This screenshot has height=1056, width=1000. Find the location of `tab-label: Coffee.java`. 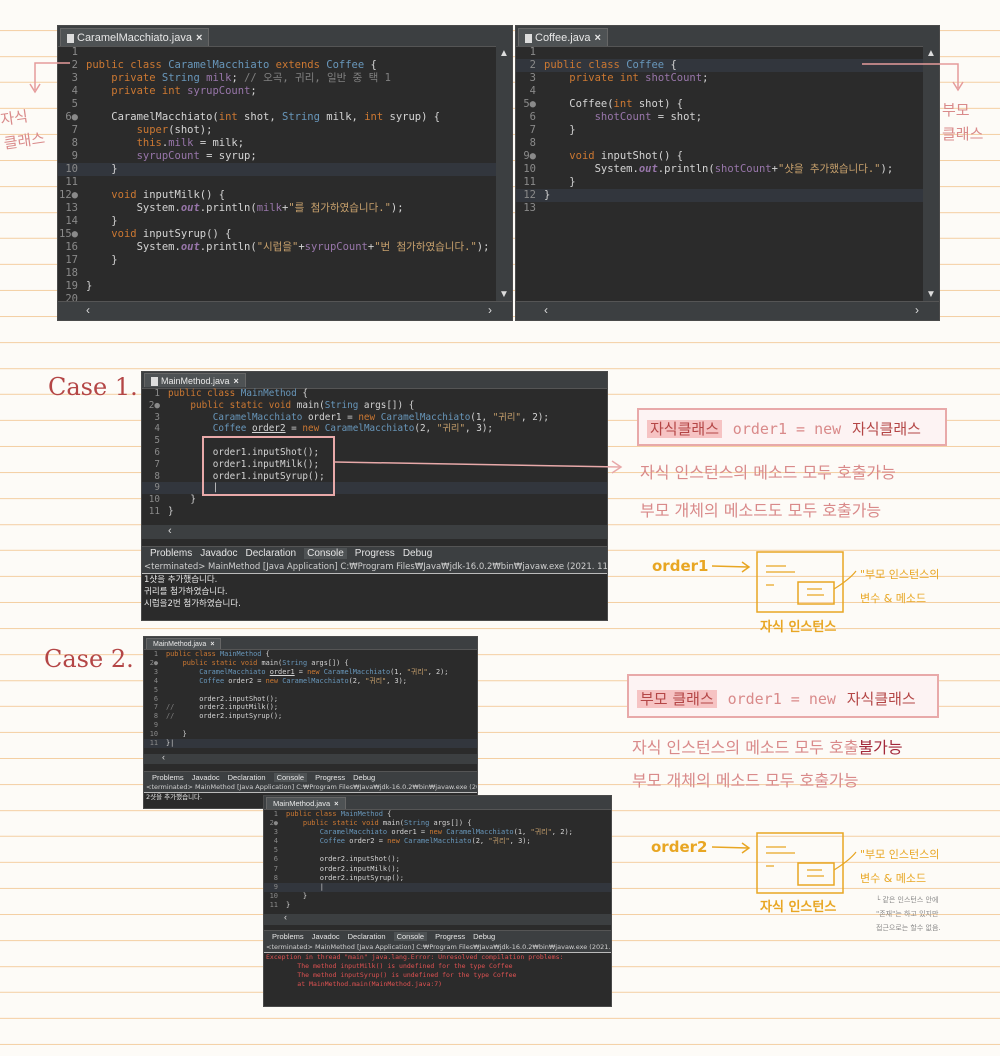

tab-label: Coffee.java is located at coordinates (563, 38).